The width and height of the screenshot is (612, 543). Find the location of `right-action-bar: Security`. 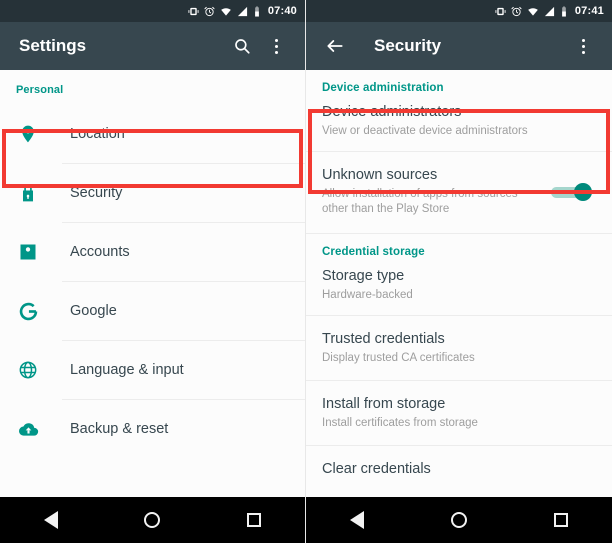

right-action-bar: Security is located at coordinates (459, 46).